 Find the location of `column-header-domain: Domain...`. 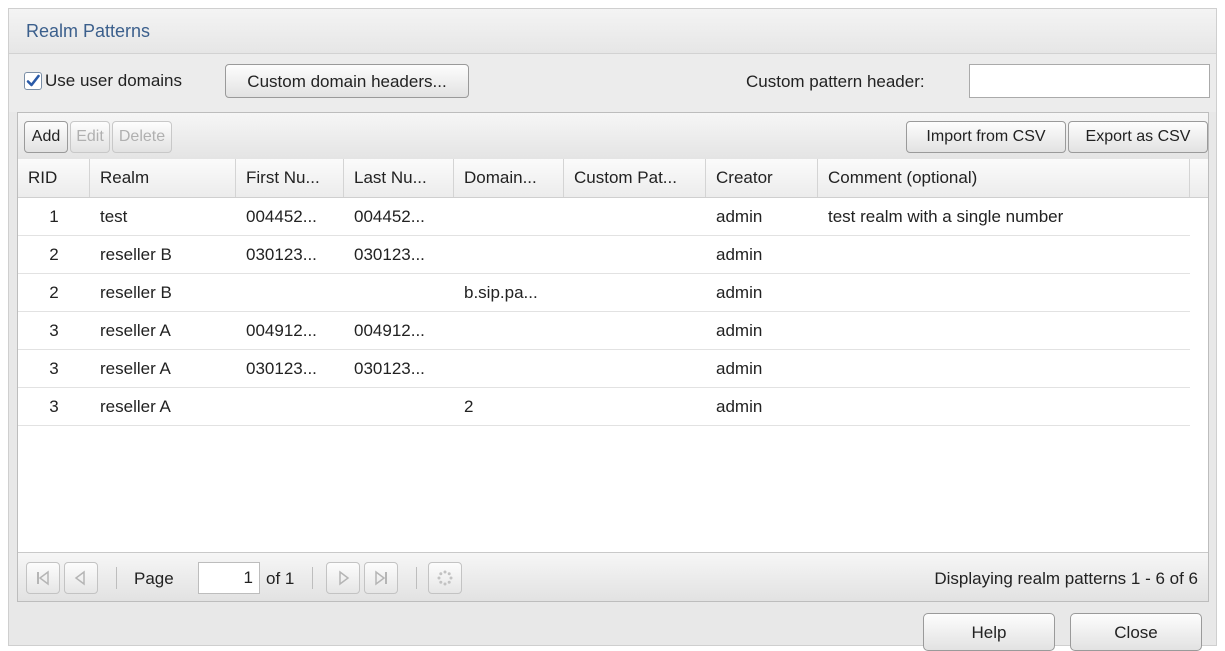

column-header-domain: Domain... is located at coordinates (509, 178).